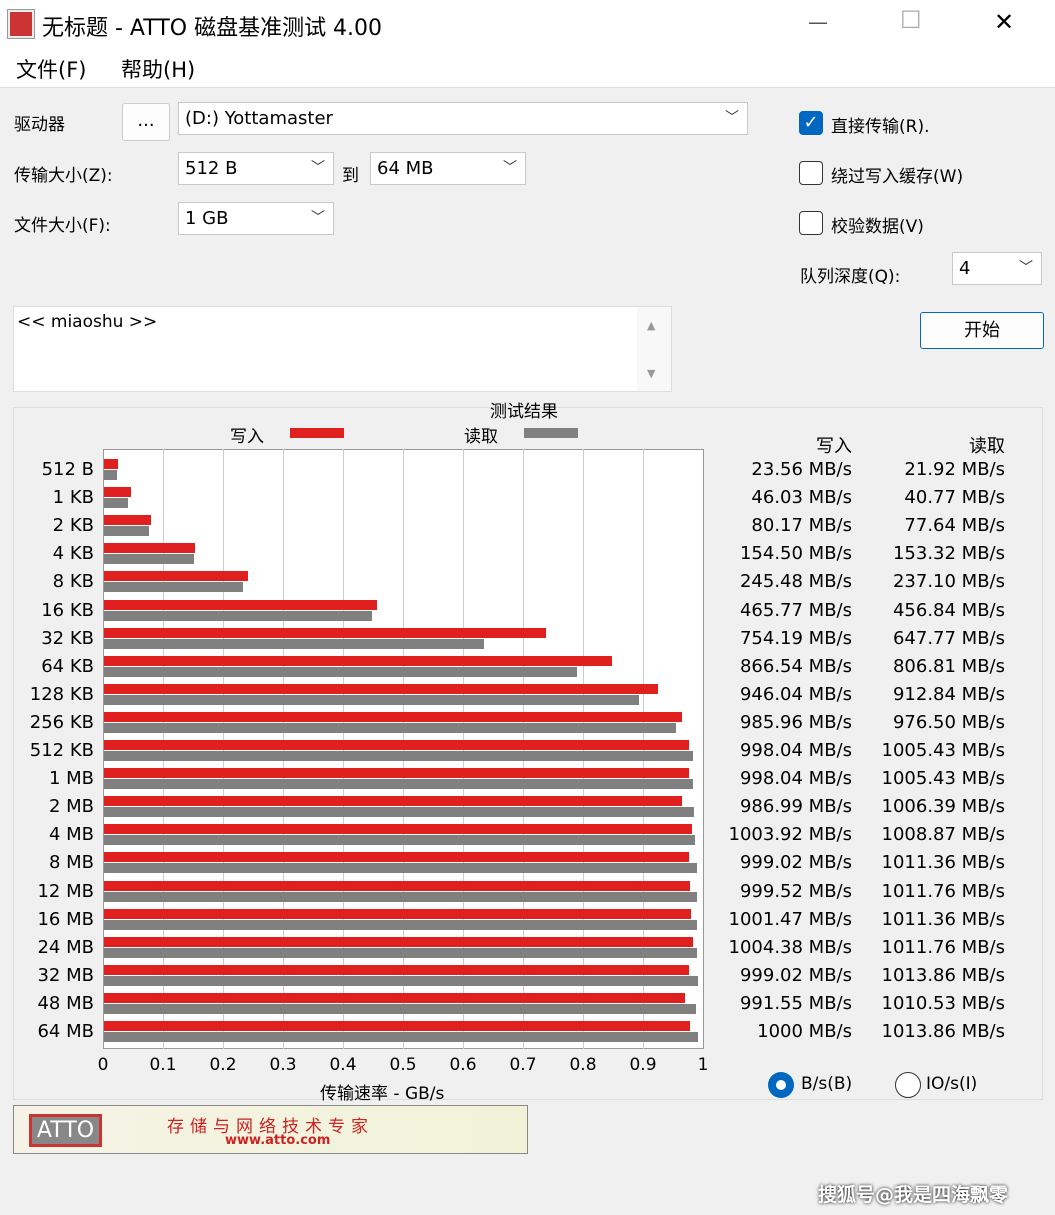 The width and height of the screenshot is (1055, 1215). Describe the element at coordinates (703, 1065) in the screenshot. I see `x-tick-label: 1` at that location.